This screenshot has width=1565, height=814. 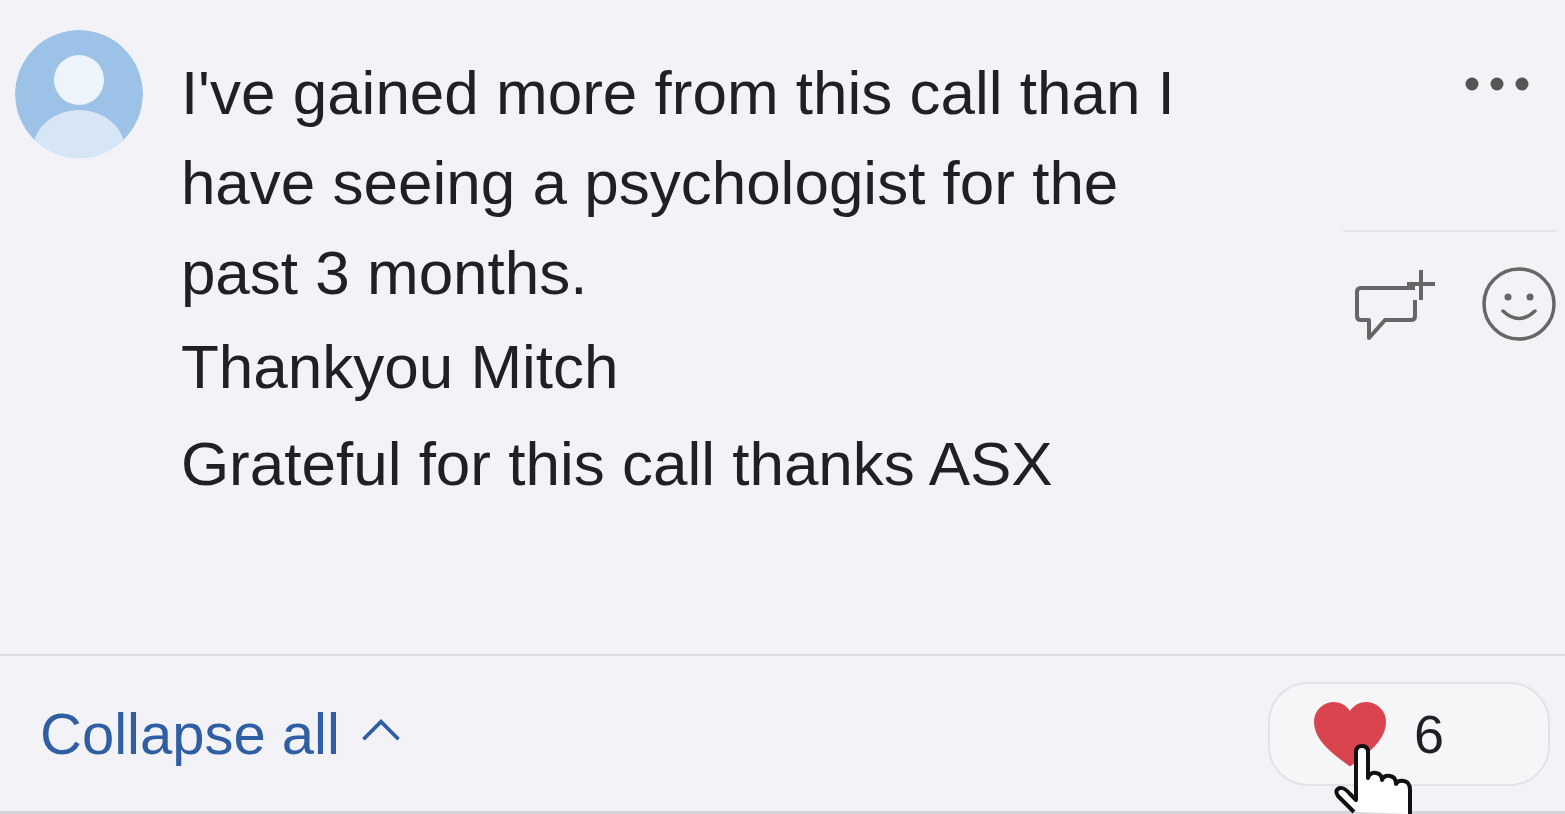 I want to click on avatar-icon, so click(x=79, y=94).